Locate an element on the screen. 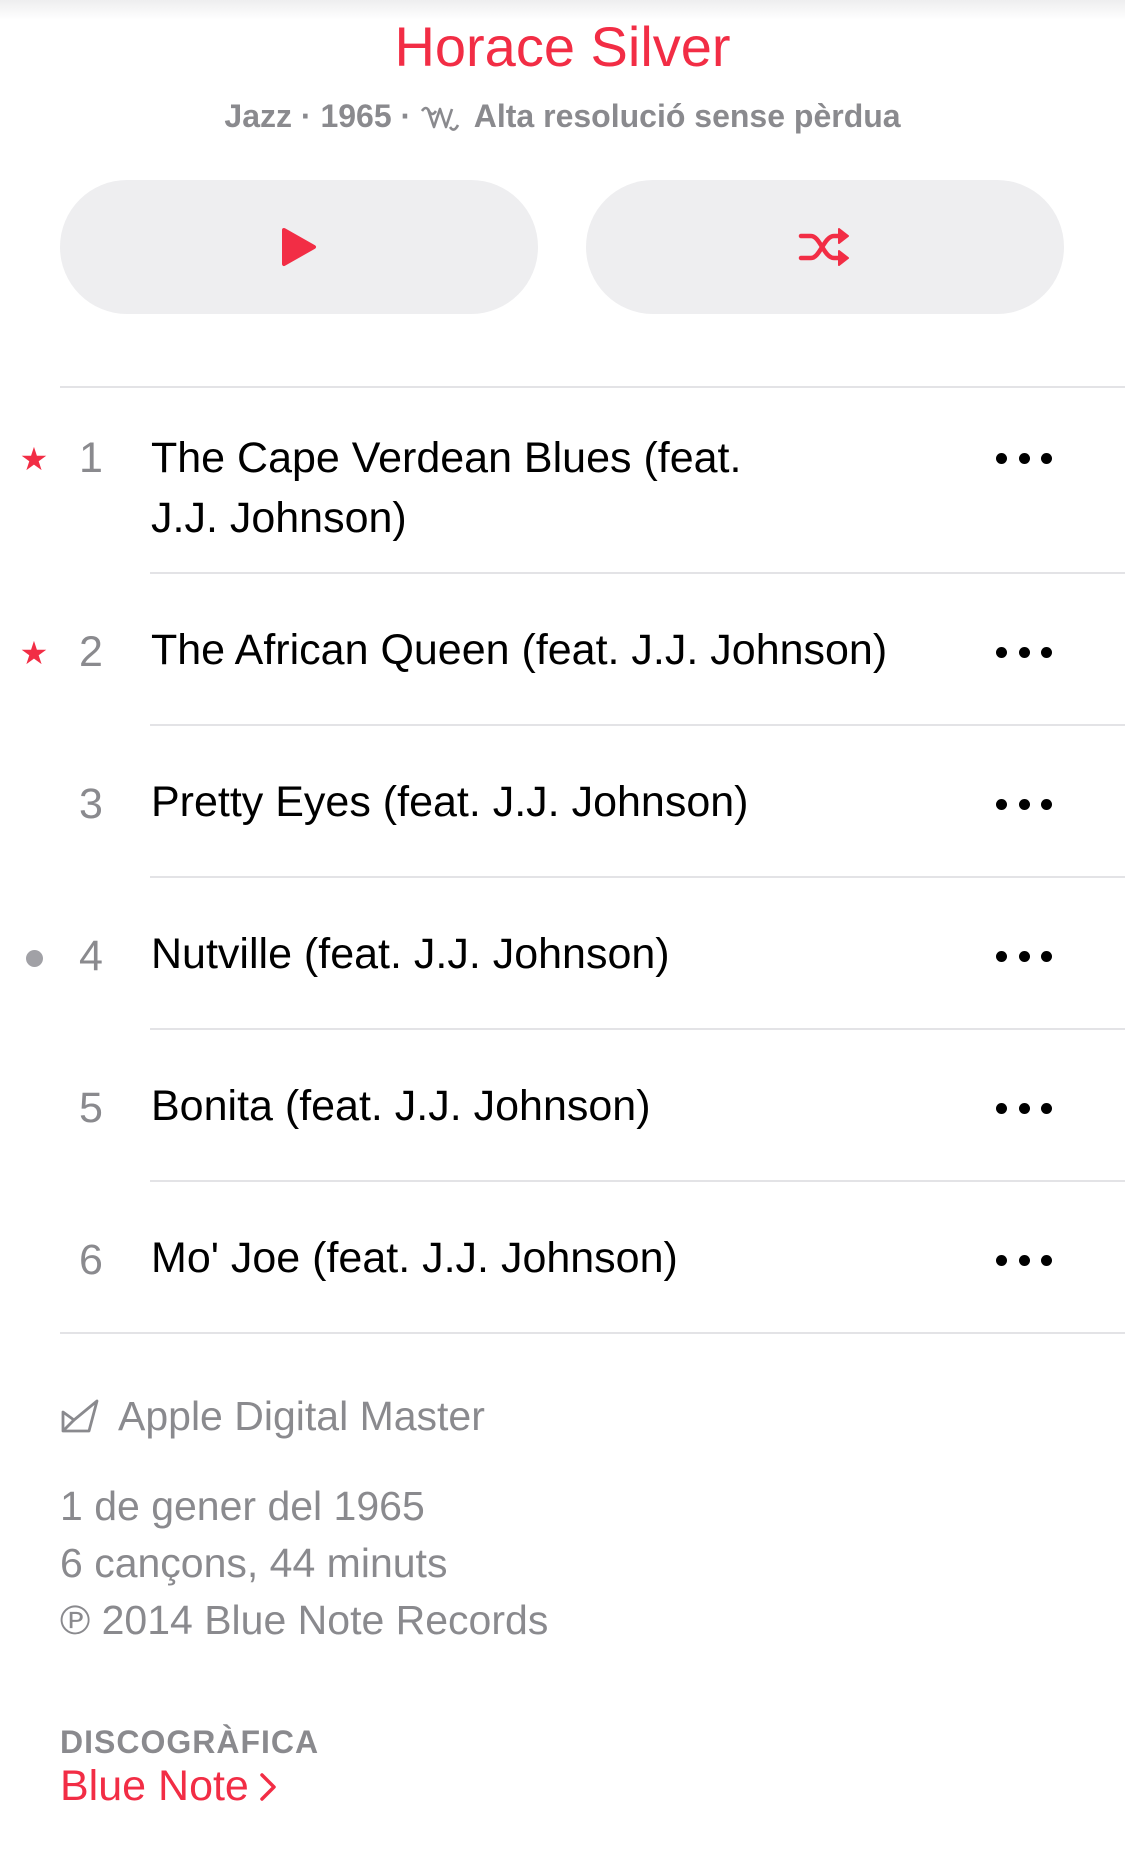  album-summary: 6 cançons, 44 minuts is located at coordinates (254, 1563).